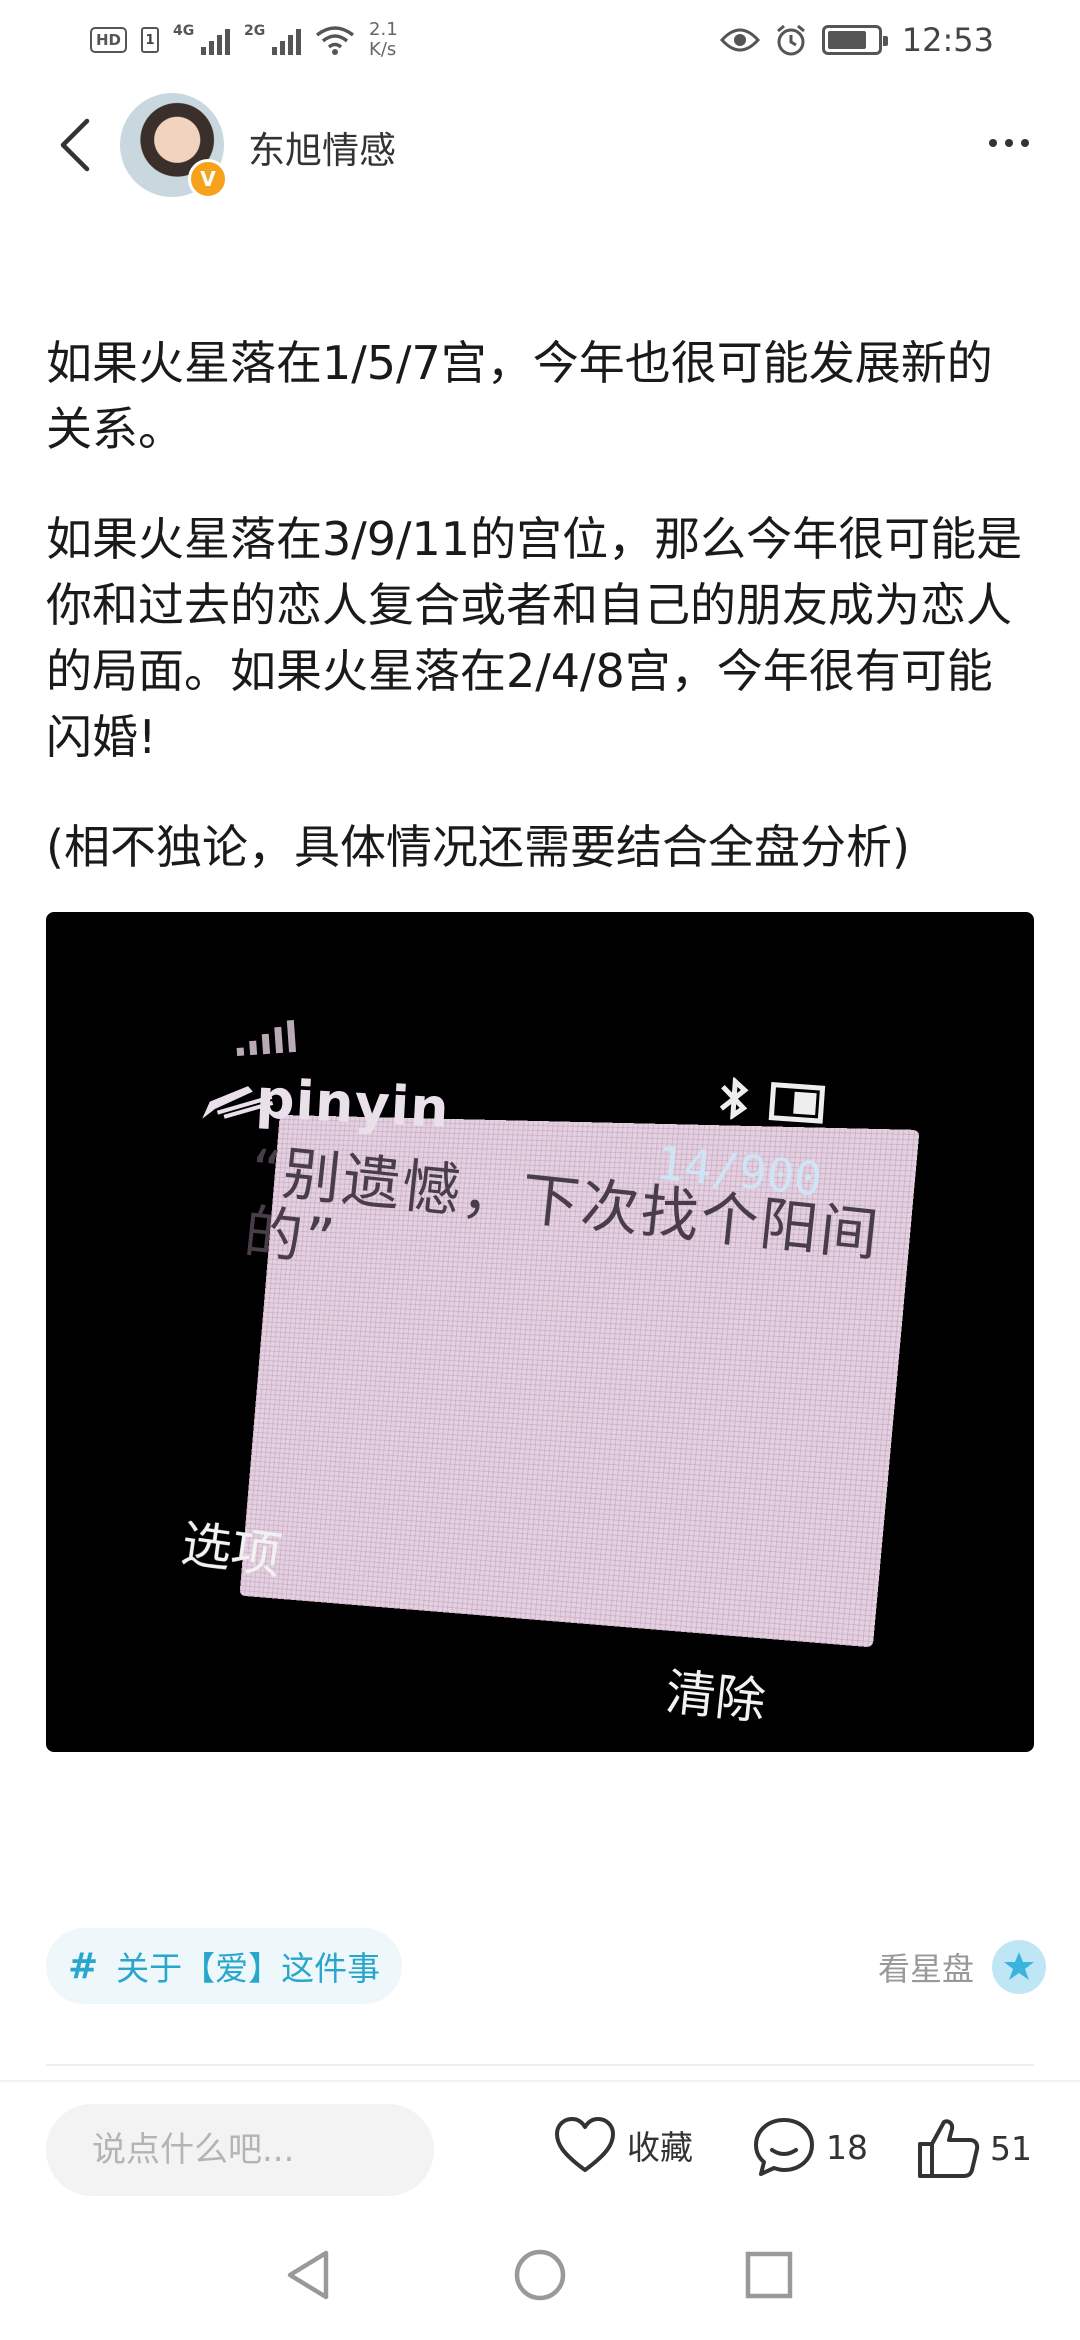 The image size is (1080, 2340). What do you see at coordinates (660, 2147) in the screenshot?
I see `favorite-label: 收藏` at bounding box center [660, 2147].